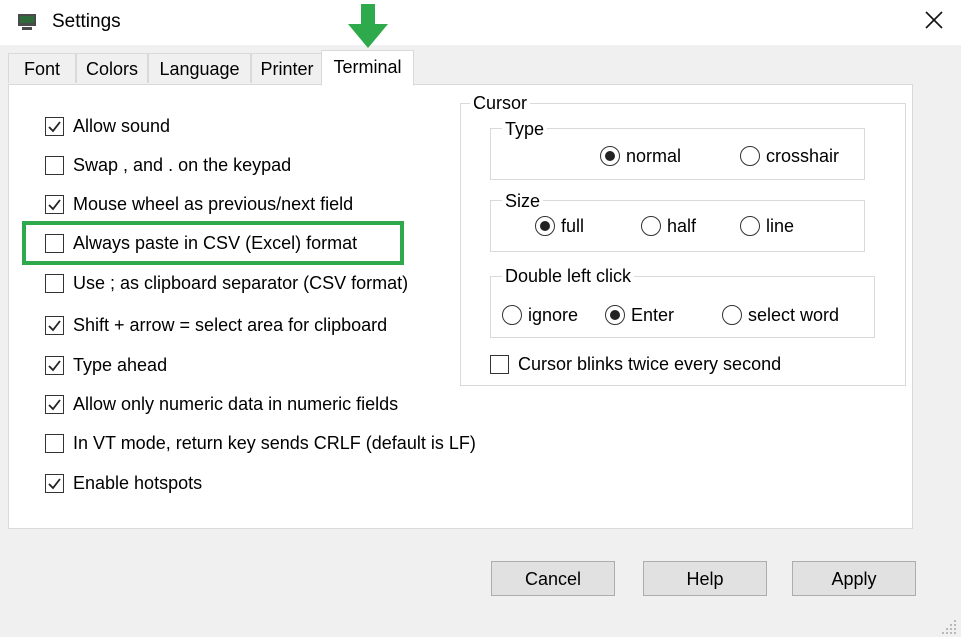  What do you see at coordinates (650, 363) in the screenshot?
I see `cursor-blink-label: Cursor blinks twice every second` at bounding box center [650, 363].